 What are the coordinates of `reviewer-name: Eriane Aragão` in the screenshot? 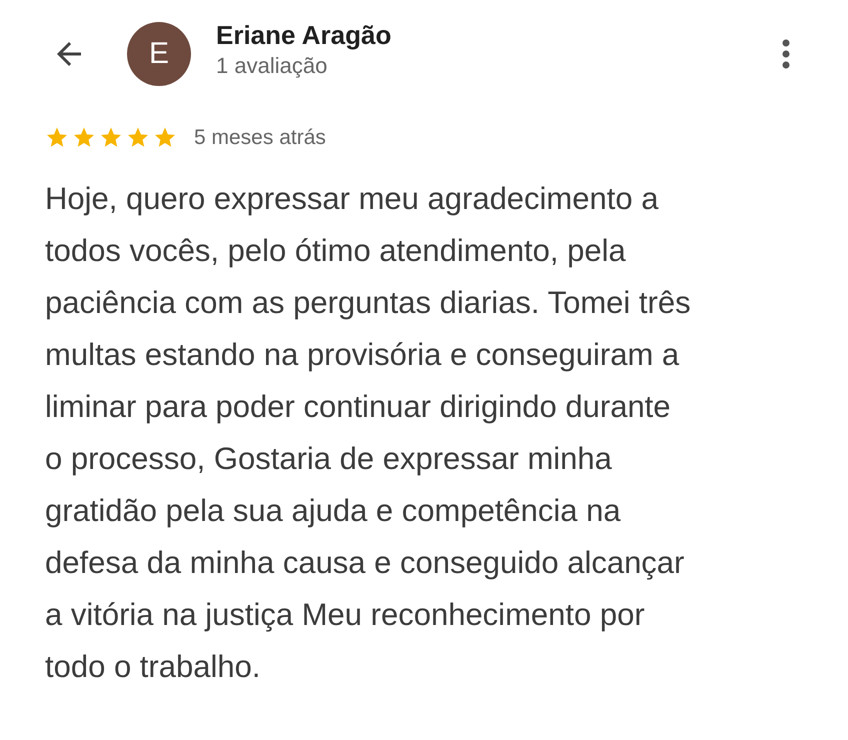 It's located at (304, 35).